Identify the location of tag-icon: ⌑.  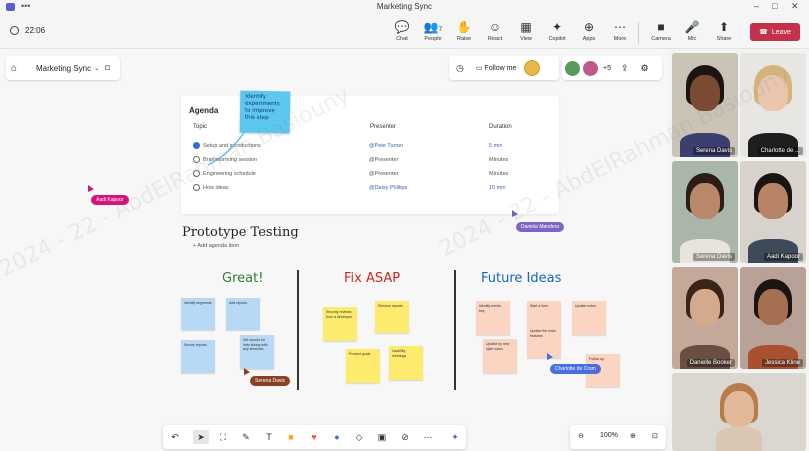
(107, 68).